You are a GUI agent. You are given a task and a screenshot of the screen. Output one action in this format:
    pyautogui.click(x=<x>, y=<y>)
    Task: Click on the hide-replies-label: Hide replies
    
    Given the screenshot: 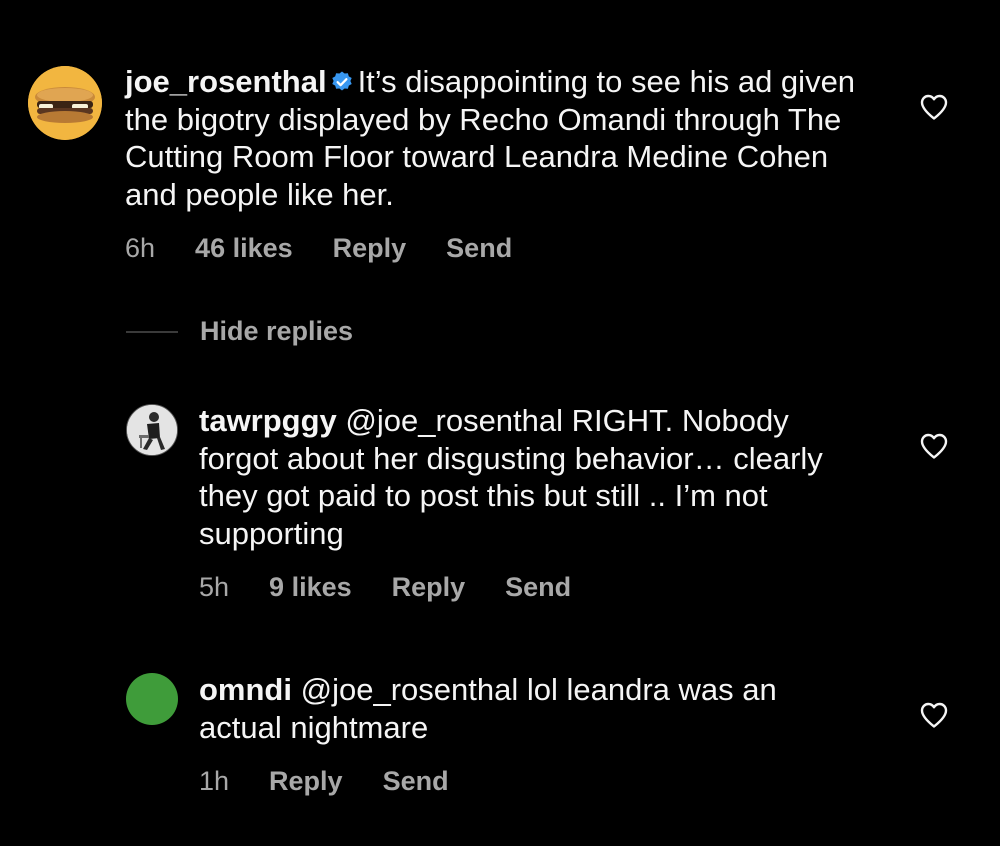 What is the action you would take?
    pyautogui.click(x=277, y=331)
    